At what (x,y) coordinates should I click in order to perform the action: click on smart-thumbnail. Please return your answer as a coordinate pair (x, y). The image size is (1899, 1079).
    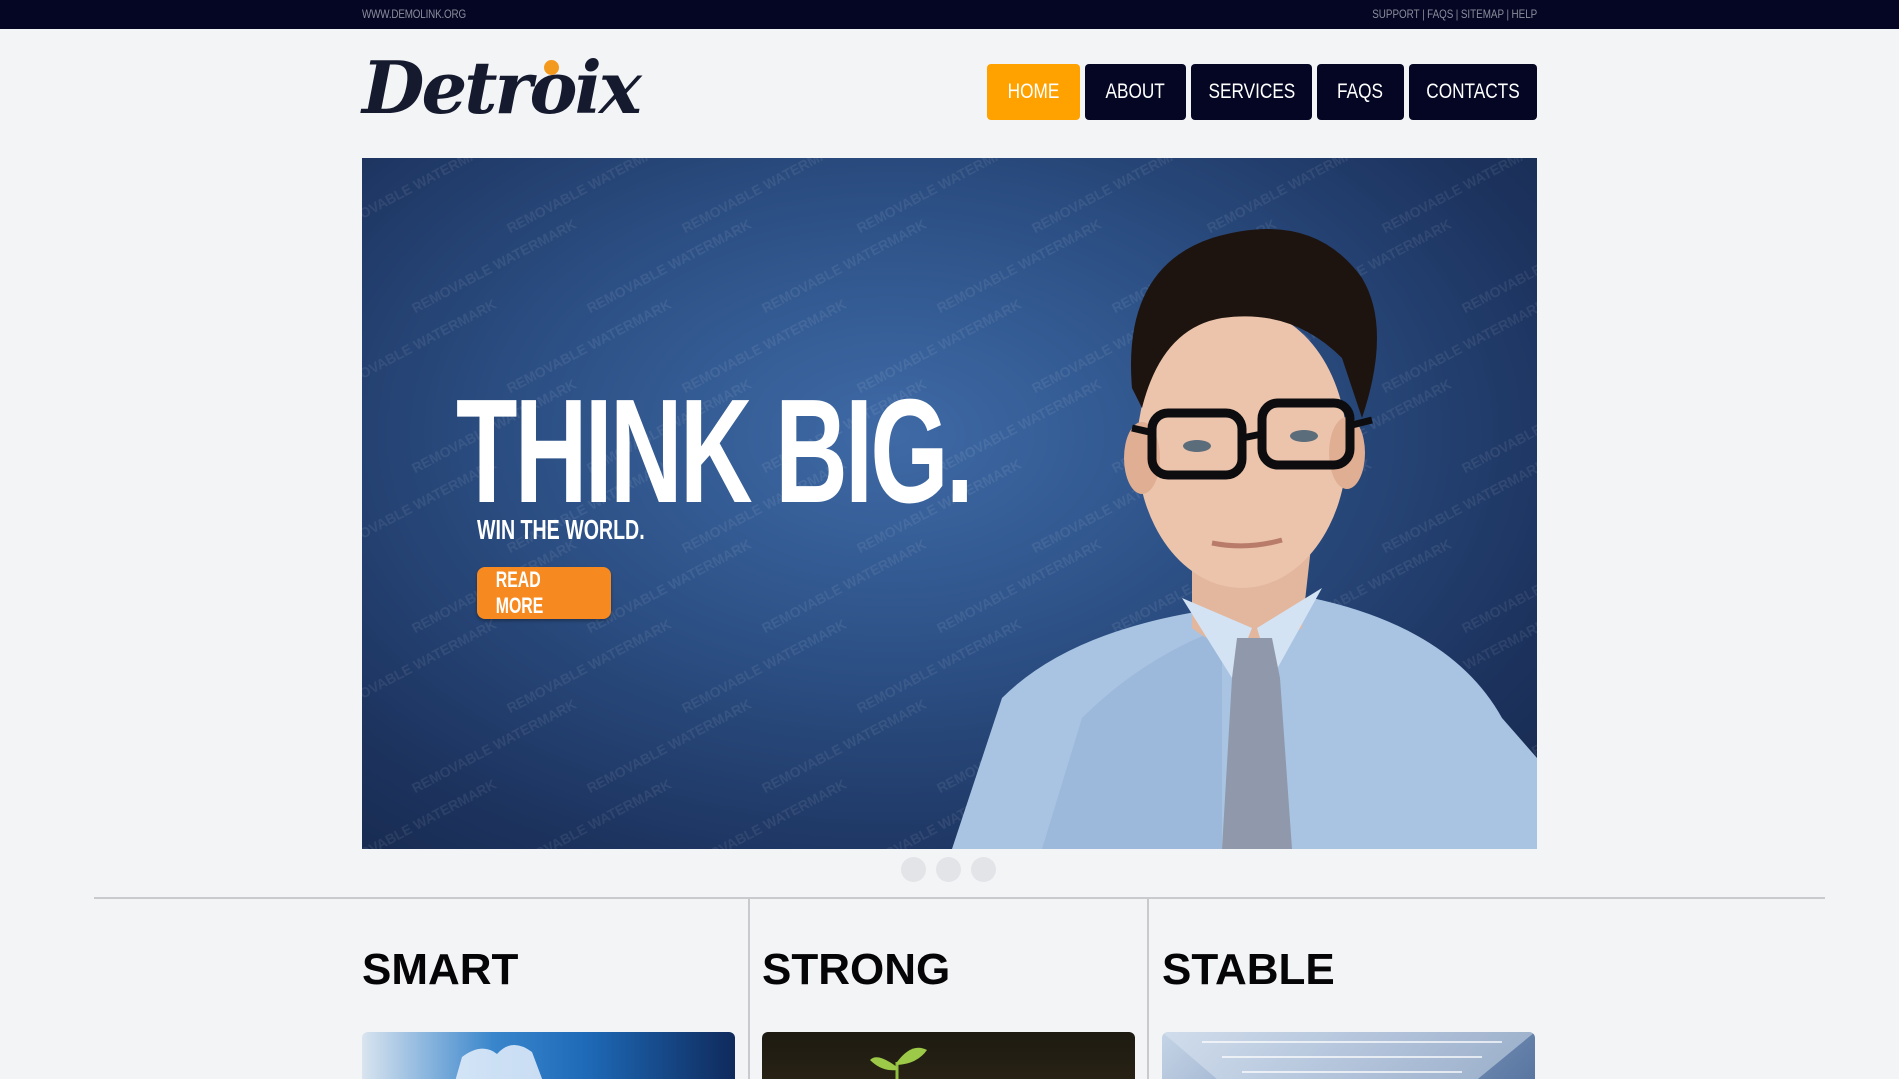
    Looking at the image, I should click on (548, 1055).